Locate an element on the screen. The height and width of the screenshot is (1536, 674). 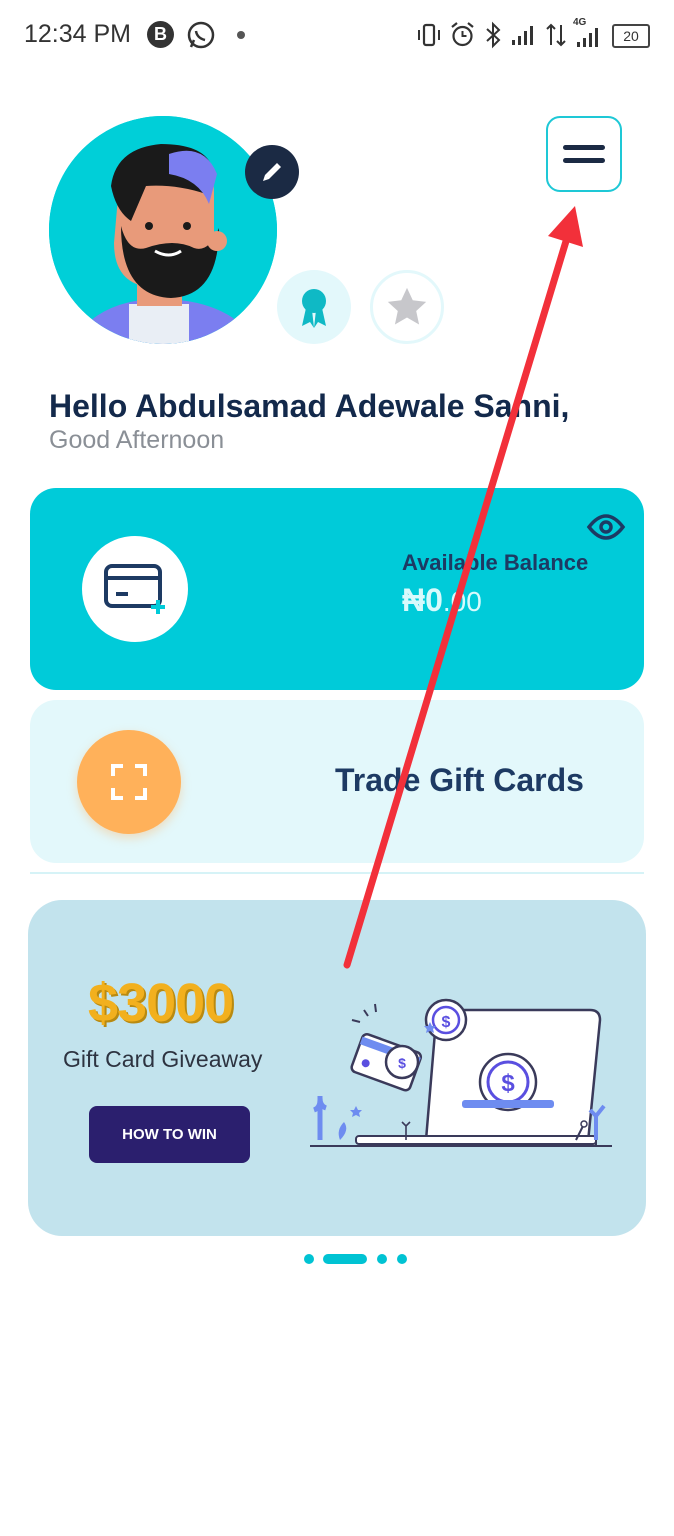
carousel-dot-active is located at coordinates (345, 1259).